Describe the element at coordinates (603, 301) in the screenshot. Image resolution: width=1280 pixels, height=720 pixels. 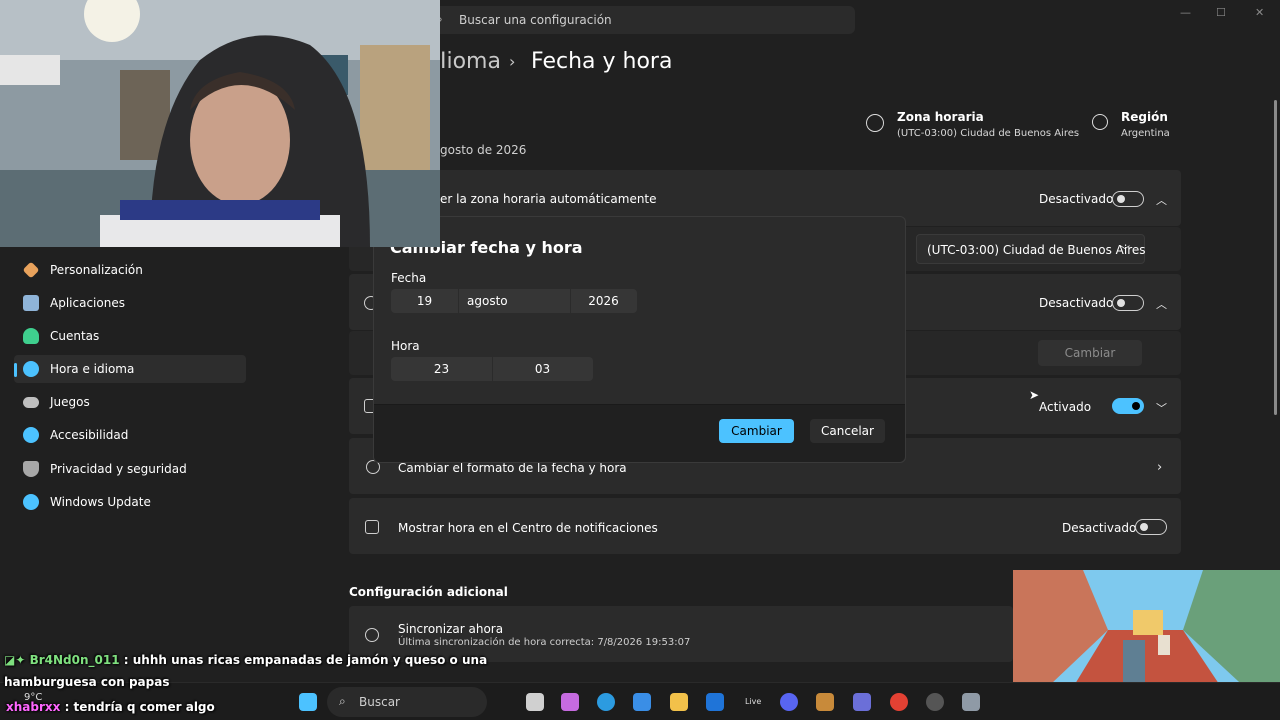
I see `year-field: 2026` at that location.